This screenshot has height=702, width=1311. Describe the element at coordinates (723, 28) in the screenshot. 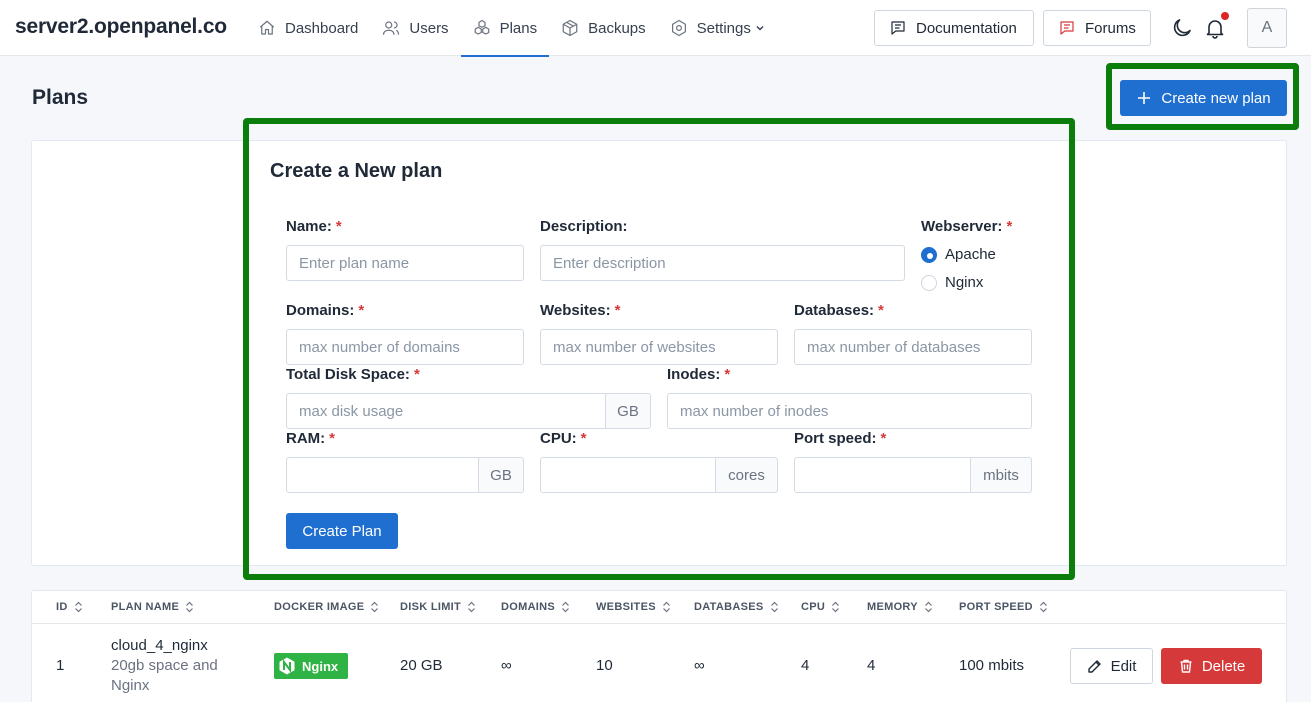

I see `nav-settings-label: Settings` at that location.